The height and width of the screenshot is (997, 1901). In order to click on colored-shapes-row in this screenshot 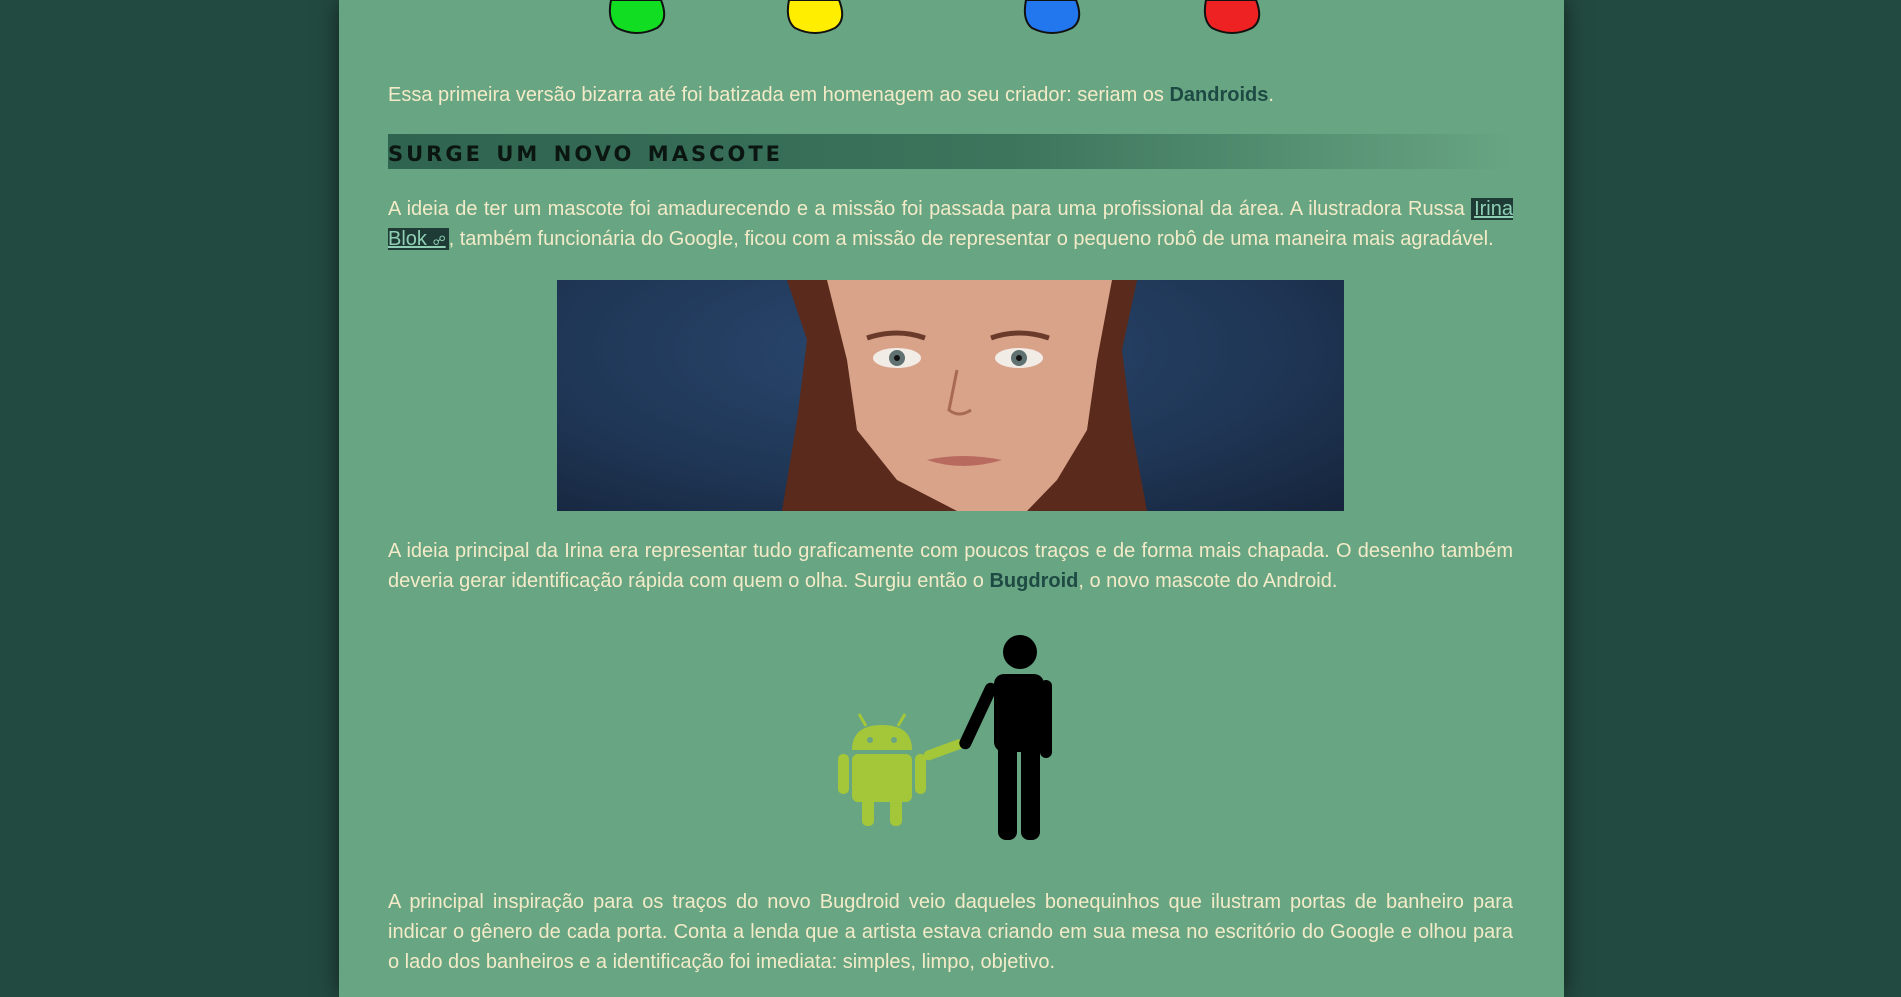, I will do `click(951, 20)`.